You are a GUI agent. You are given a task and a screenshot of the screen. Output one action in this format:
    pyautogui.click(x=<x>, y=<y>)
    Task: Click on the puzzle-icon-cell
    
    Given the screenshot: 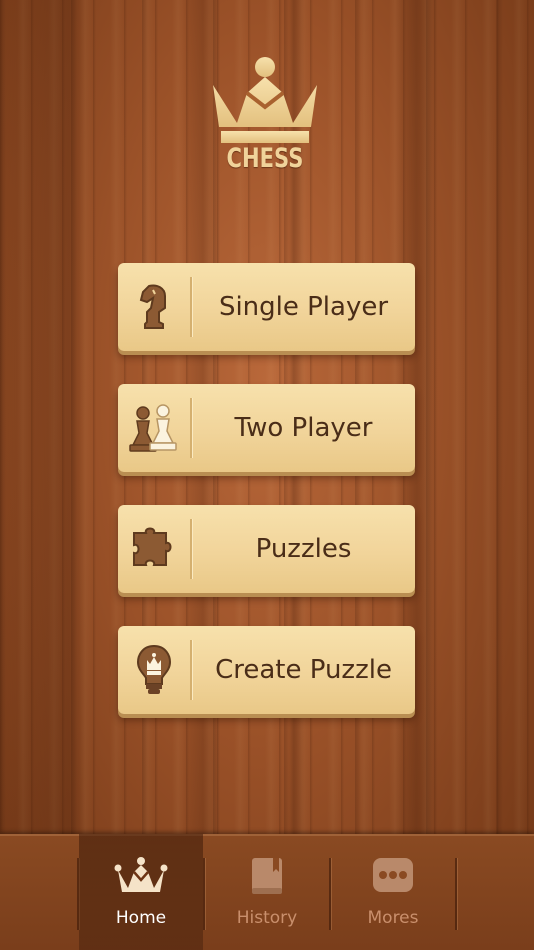 What is the action you would take?
    pyautogui.click(x=154, y=549)
    